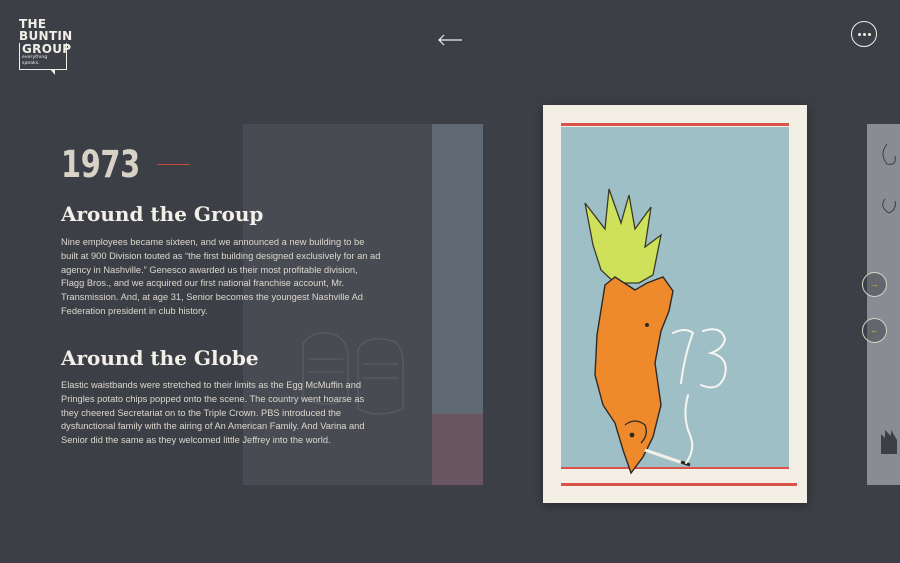  I want to click on year-label: 1973, so click(100, 164).